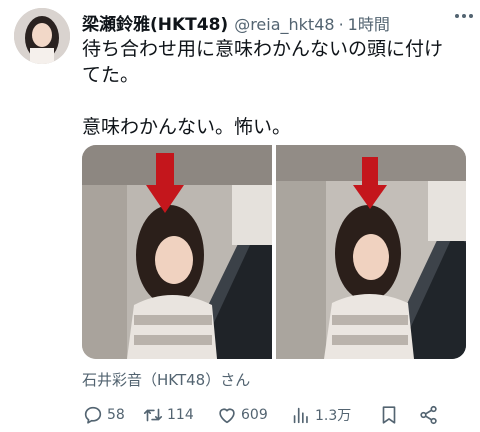 This screenshot has height=432, width=480. I want to click on retweet-count: 114, so click(180, 415).